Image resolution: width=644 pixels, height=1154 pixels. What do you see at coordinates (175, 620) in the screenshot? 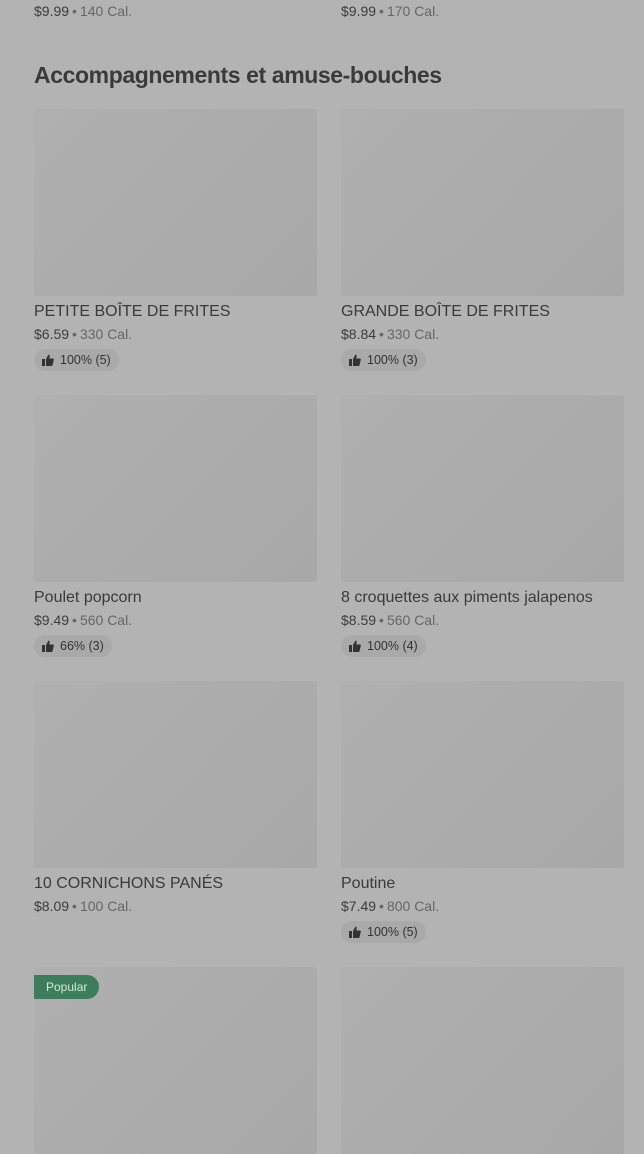
I see `item-meta: $9.49 • 560 Cal.` at bounding box center [175, 620].